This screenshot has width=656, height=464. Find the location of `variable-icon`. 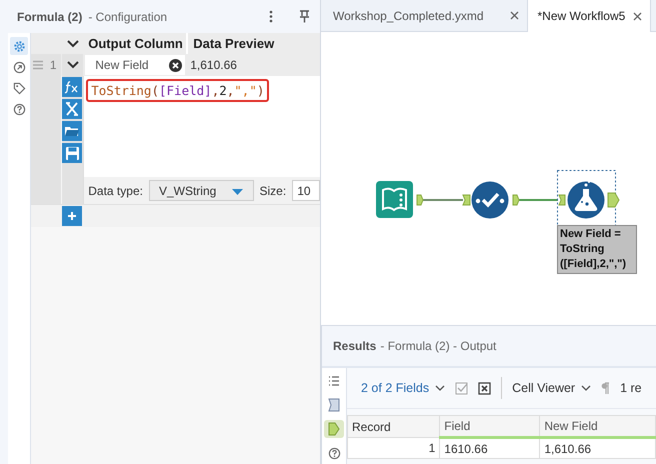

variable-icon is located at coordinates (72, 109).